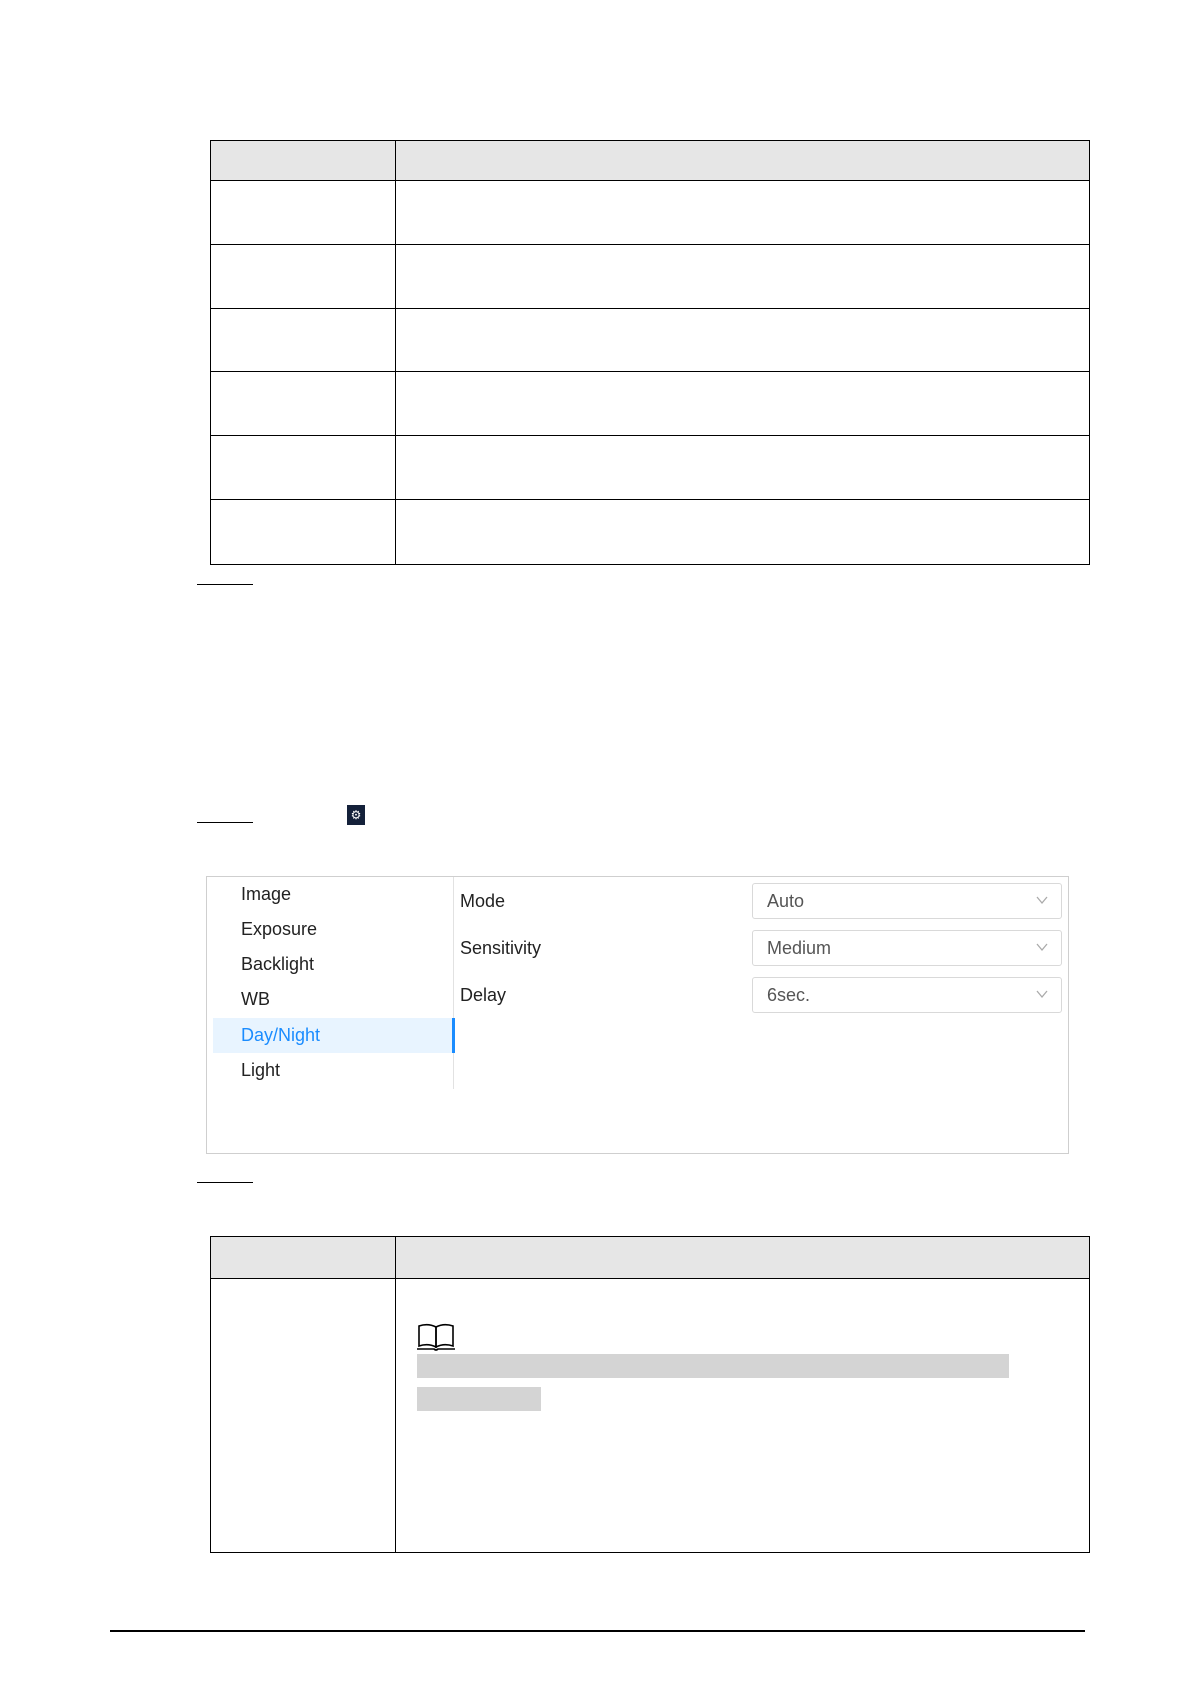  What do you see at coordinates (483, 995) in the screenshot?
I see `delay-label: Delay` at bounding box center [483, 995].